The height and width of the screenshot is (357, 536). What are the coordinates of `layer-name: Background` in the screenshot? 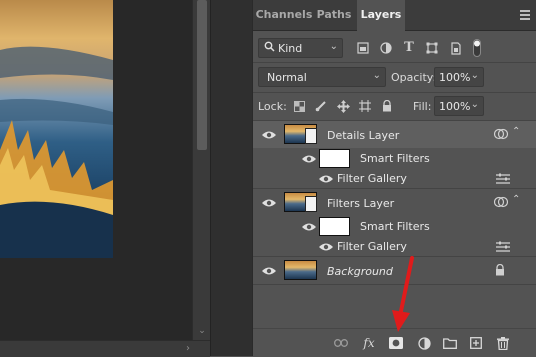 It's located at (360, 271).